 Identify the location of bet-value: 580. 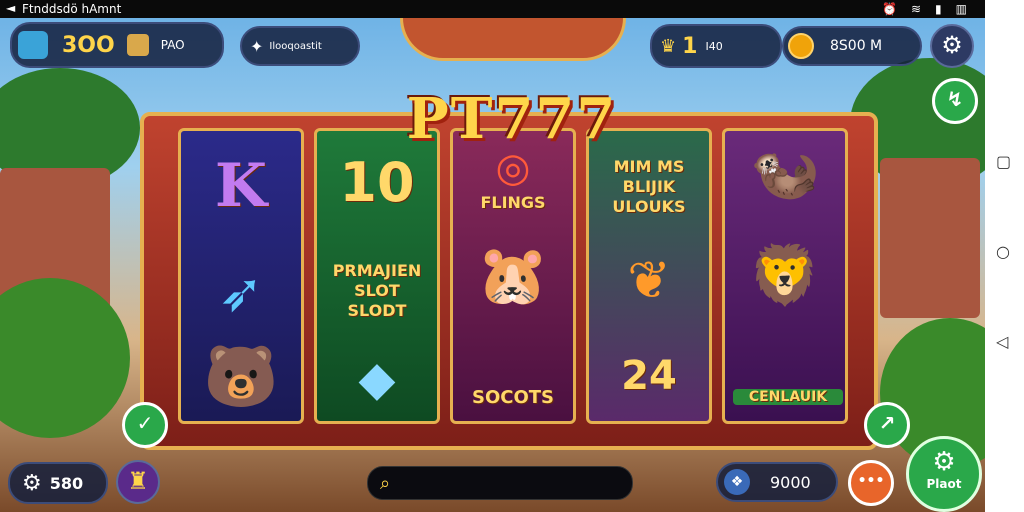
(66, 483).